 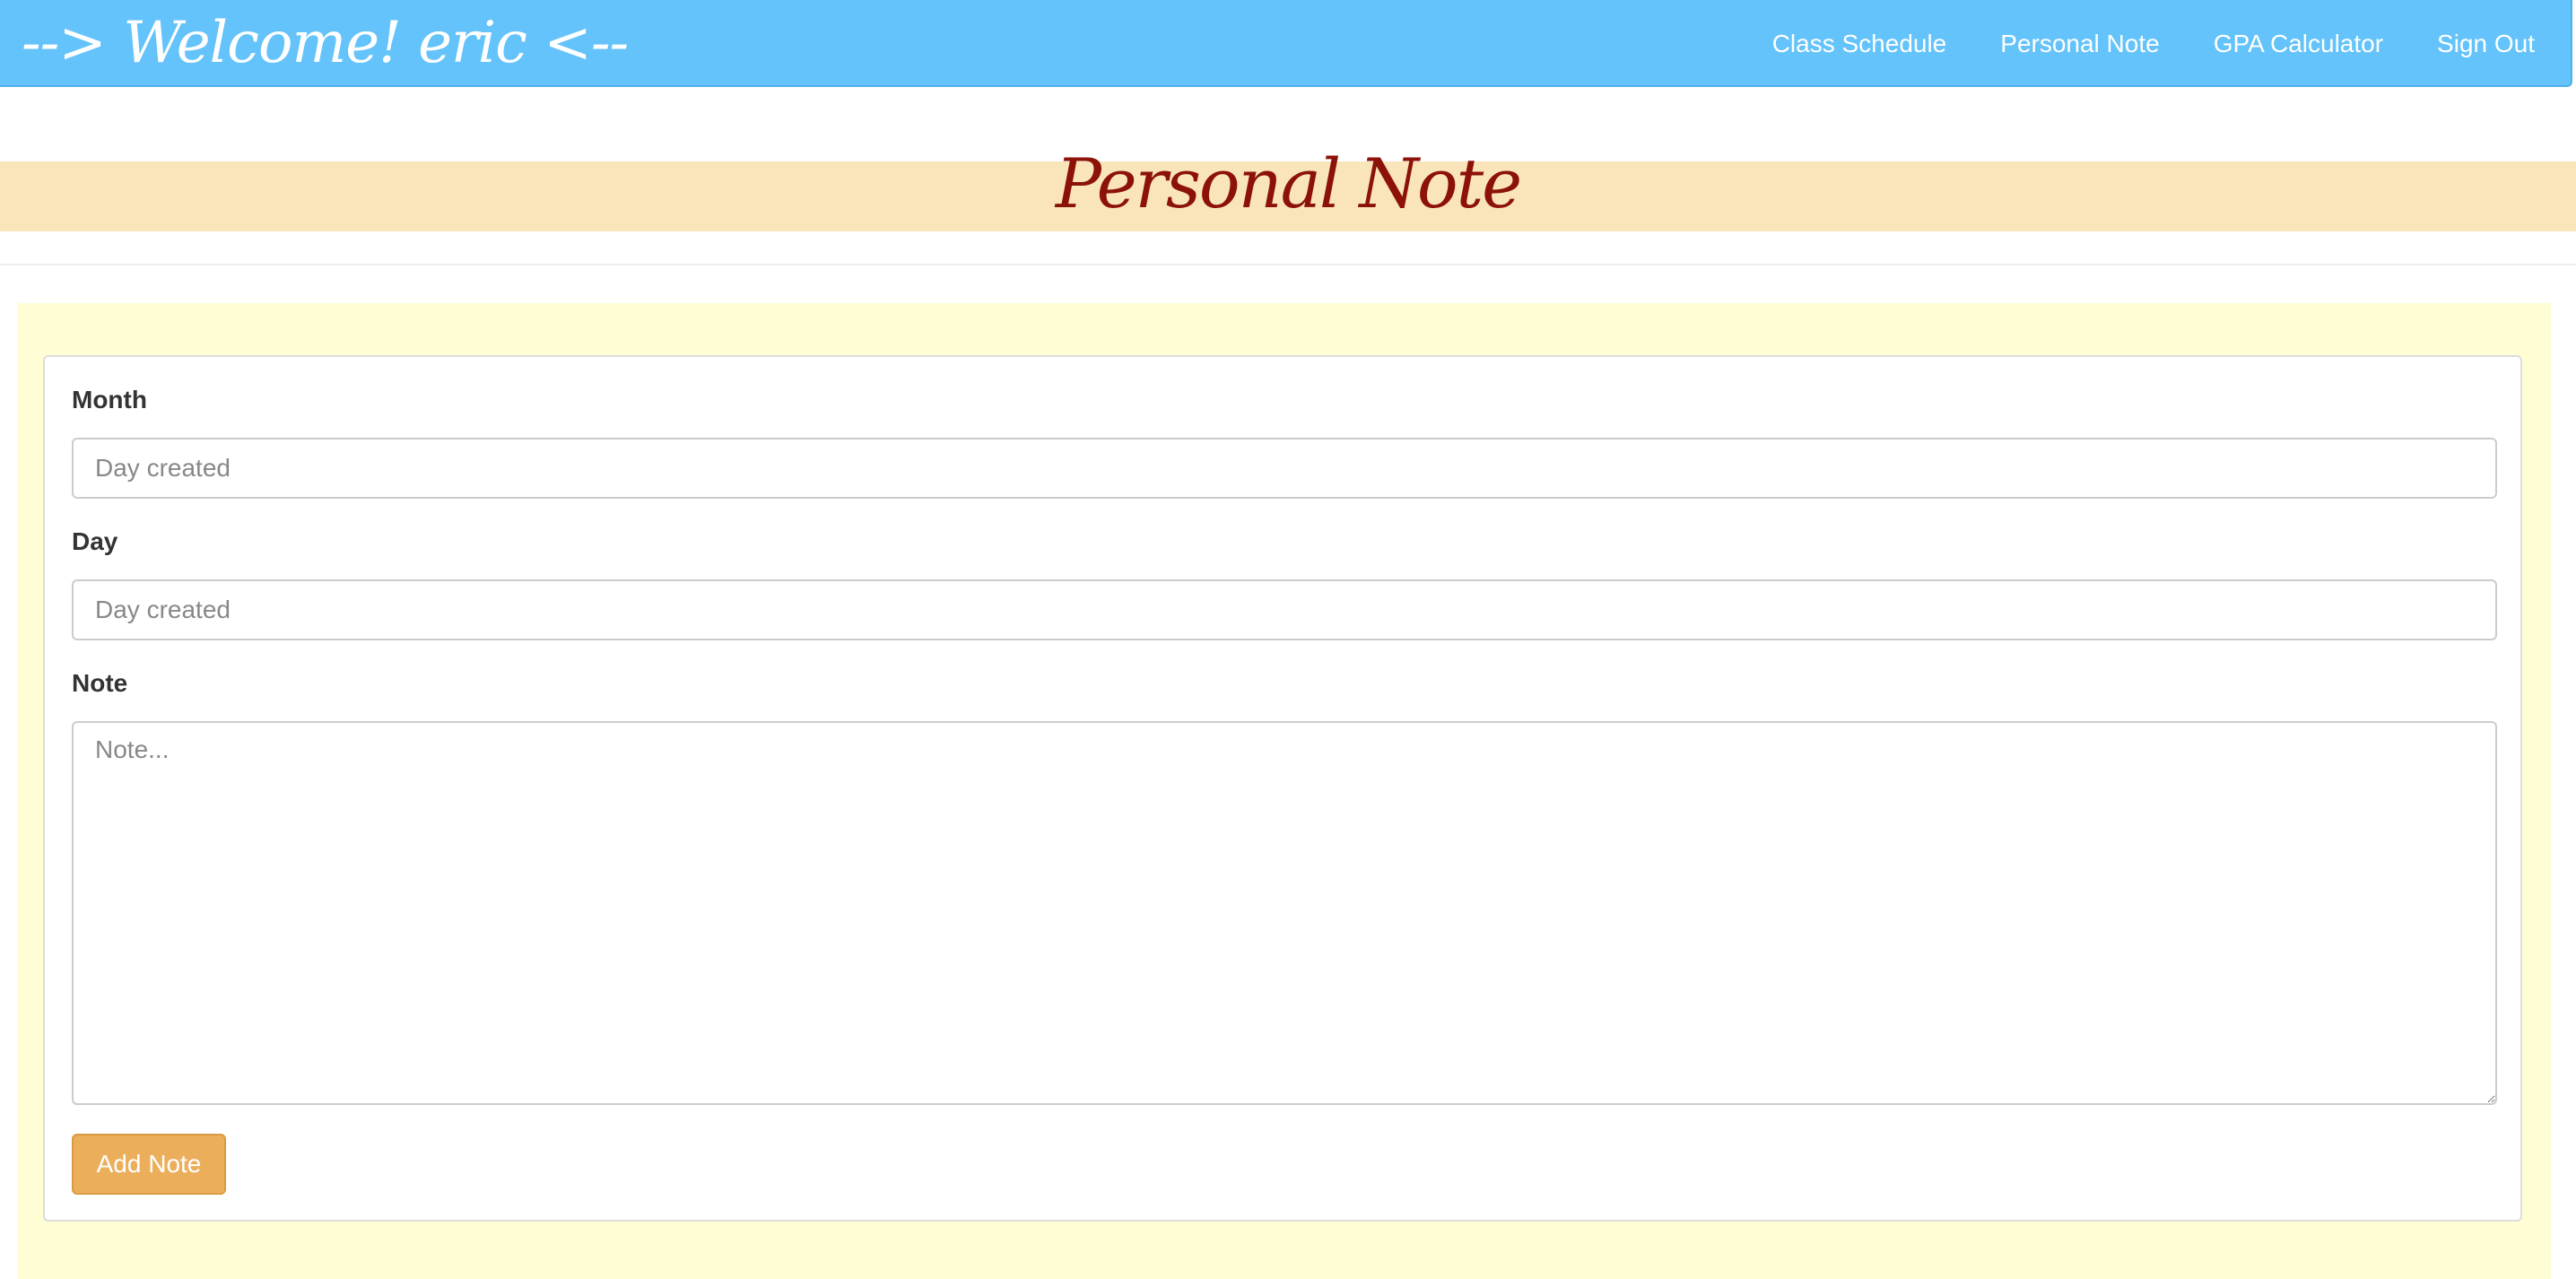 I want to click on nav-link-gpa-calculator: GPA Calculator, so click(x=2298, y=44).